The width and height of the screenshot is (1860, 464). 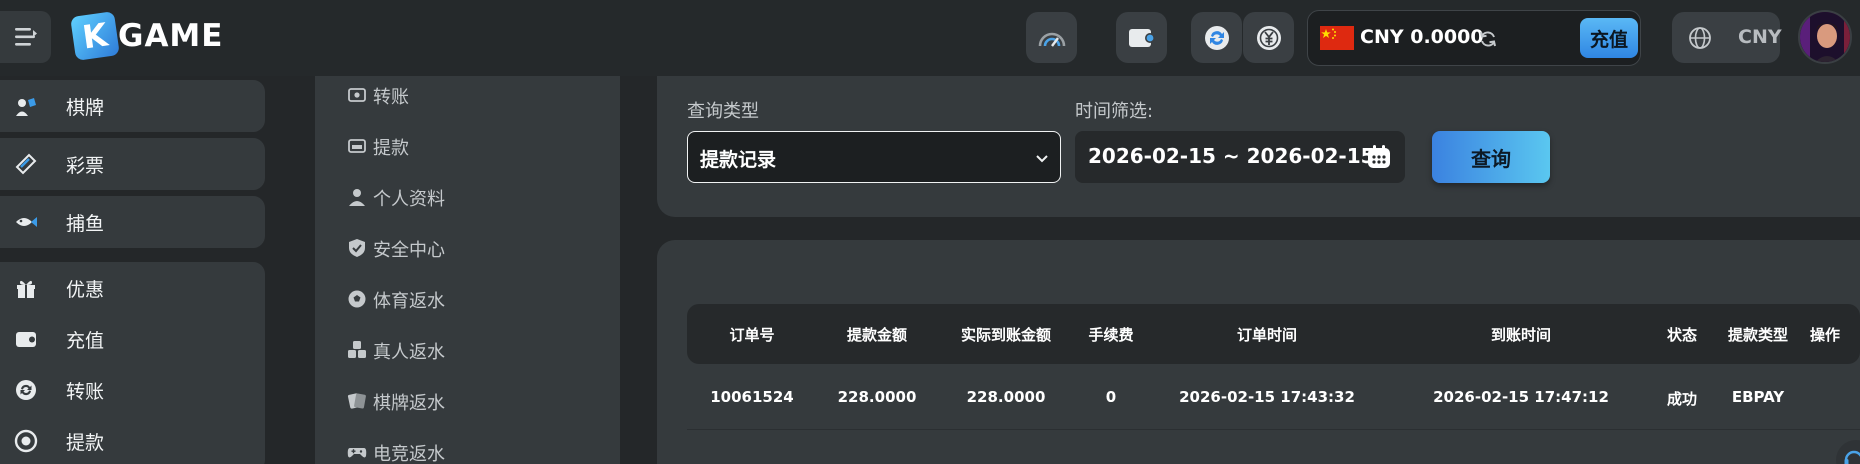 I want to click on avatar, so click(x=1825, y=37).